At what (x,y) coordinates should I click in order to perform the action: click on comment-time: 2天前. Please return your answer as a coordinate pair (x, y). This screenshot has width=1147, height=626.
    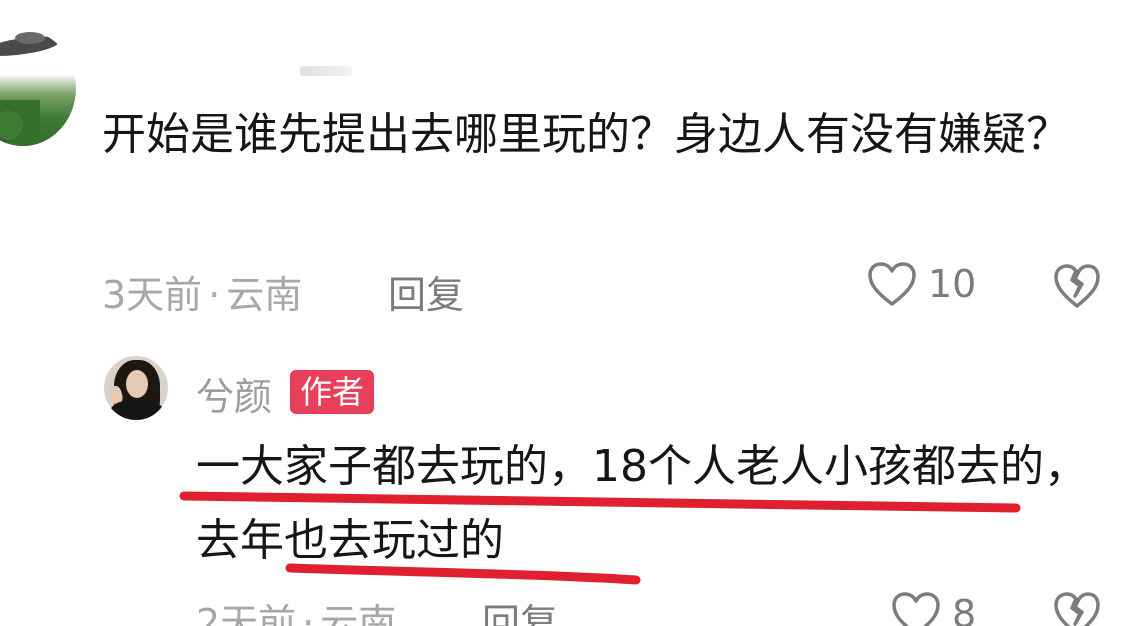
    Looking at the image, I should click on (246, 613).